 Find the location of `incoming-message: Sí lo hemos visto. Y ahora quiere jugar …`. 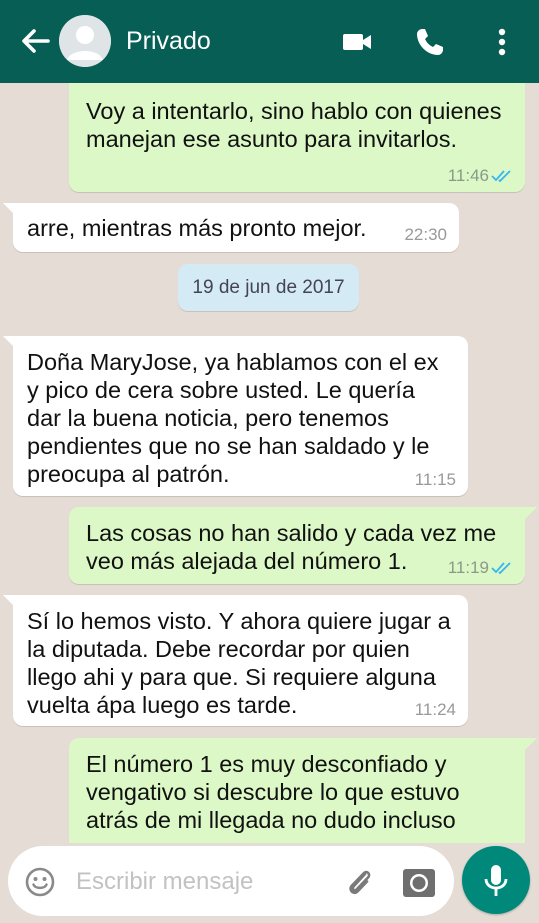

incoming-message: Sí lo hemos visto. Y ahora quiere jugar … is located at coordinates (240, 660).